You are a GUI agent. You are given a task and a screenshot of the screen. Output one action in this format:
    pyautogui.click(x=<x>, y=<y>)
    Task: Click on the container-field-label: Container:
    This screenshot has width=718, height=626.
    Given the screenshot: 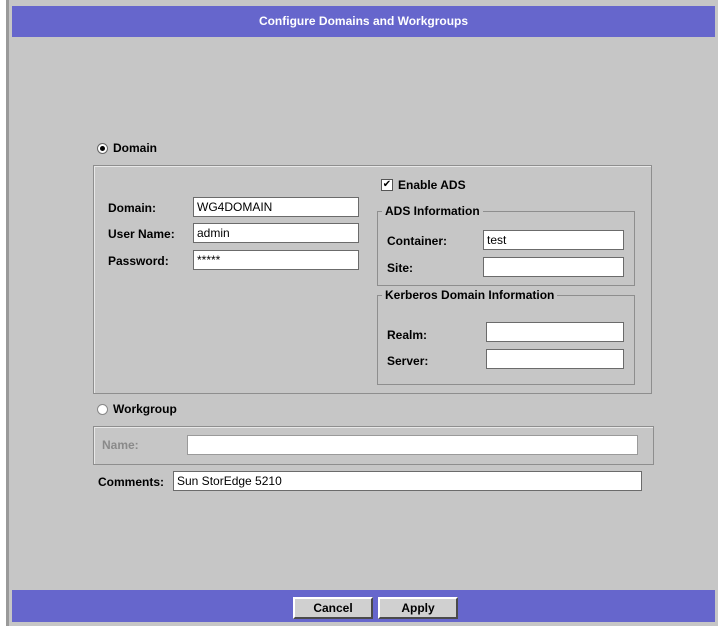 What is the action you would take?
    pyautogui.click(x=417, y=241)
    